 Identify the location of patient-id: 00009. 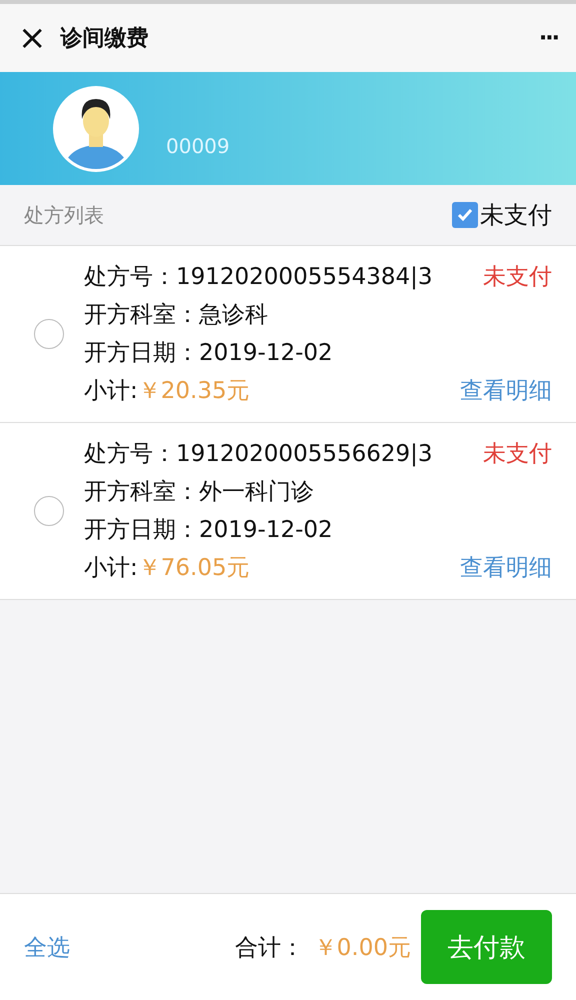
(198, 146).